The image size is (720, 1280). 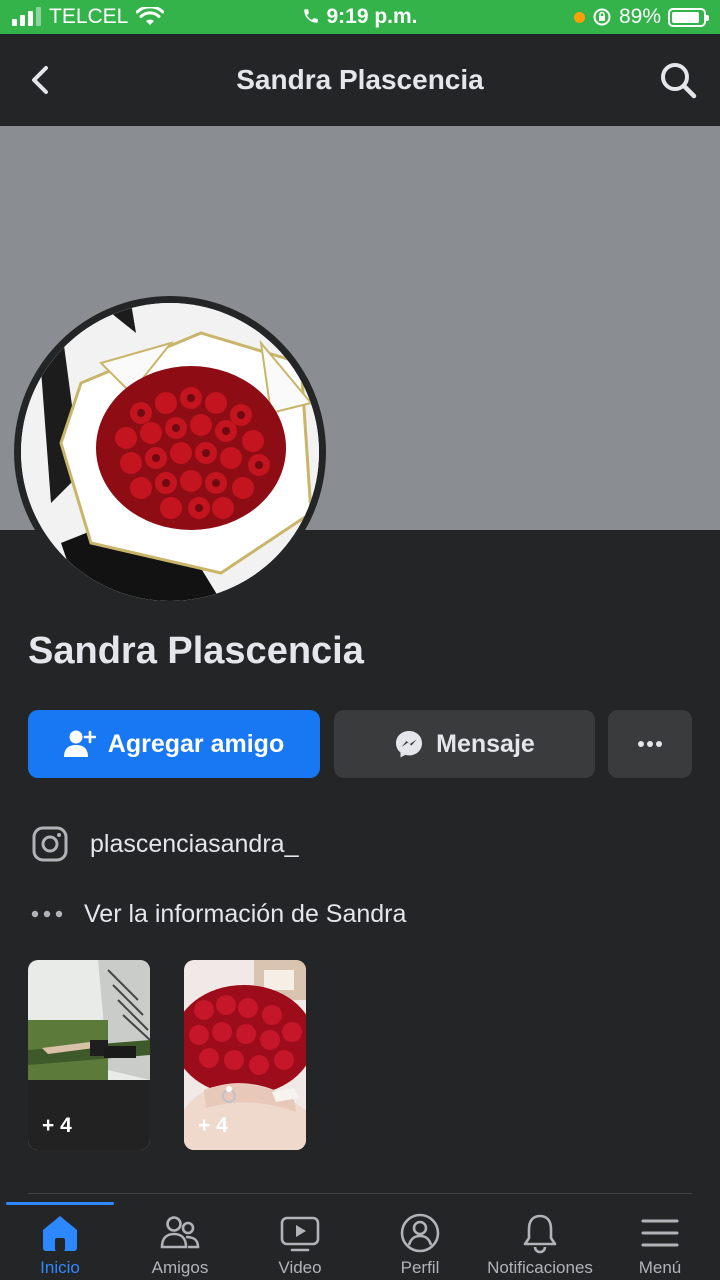 I want to click on message-label: Mensaje, so click(x=485, y=743).